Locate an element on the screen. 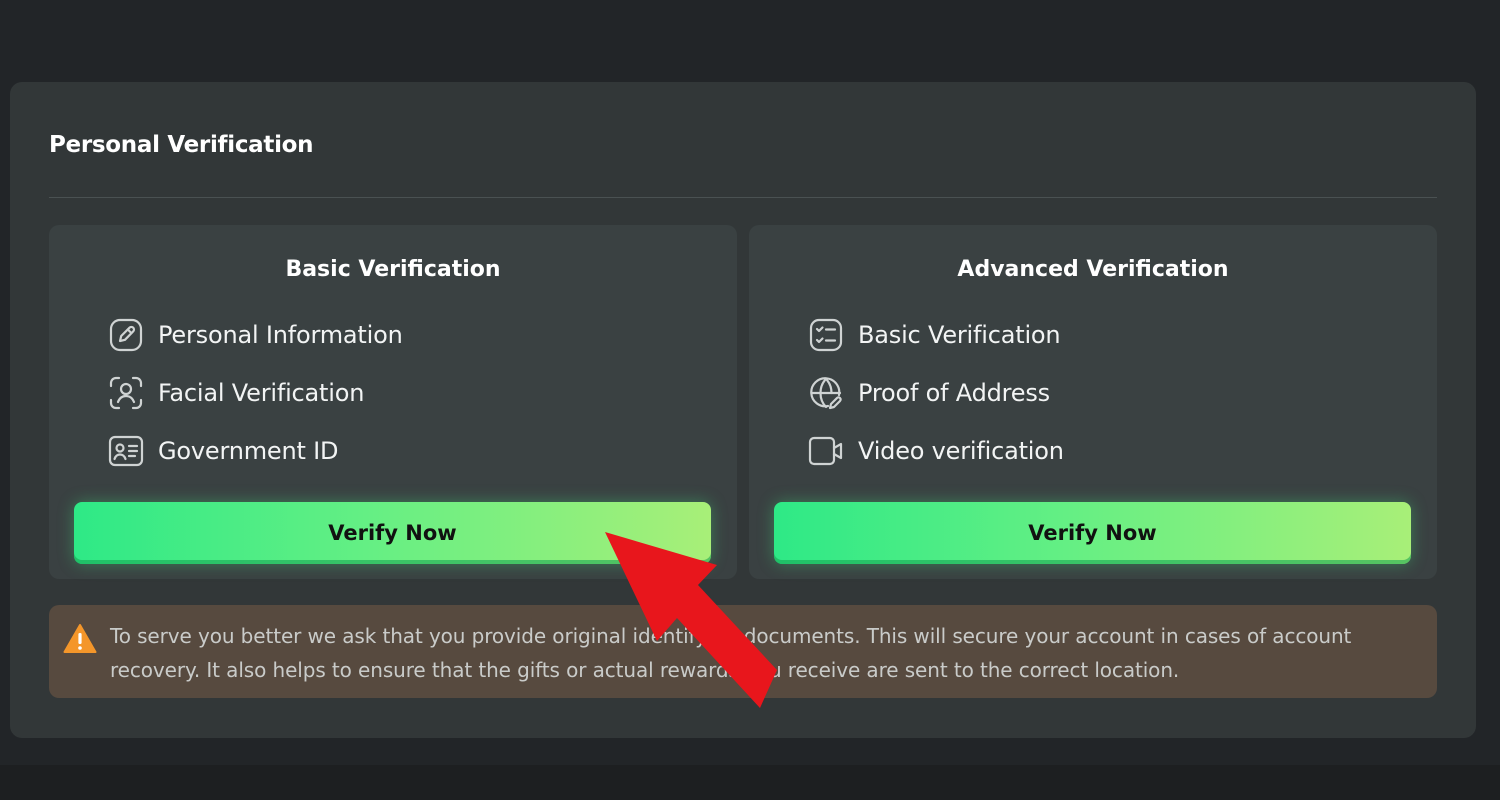  advanced-verify-now-button: Verify Now is located at coordinates (1092, 533).